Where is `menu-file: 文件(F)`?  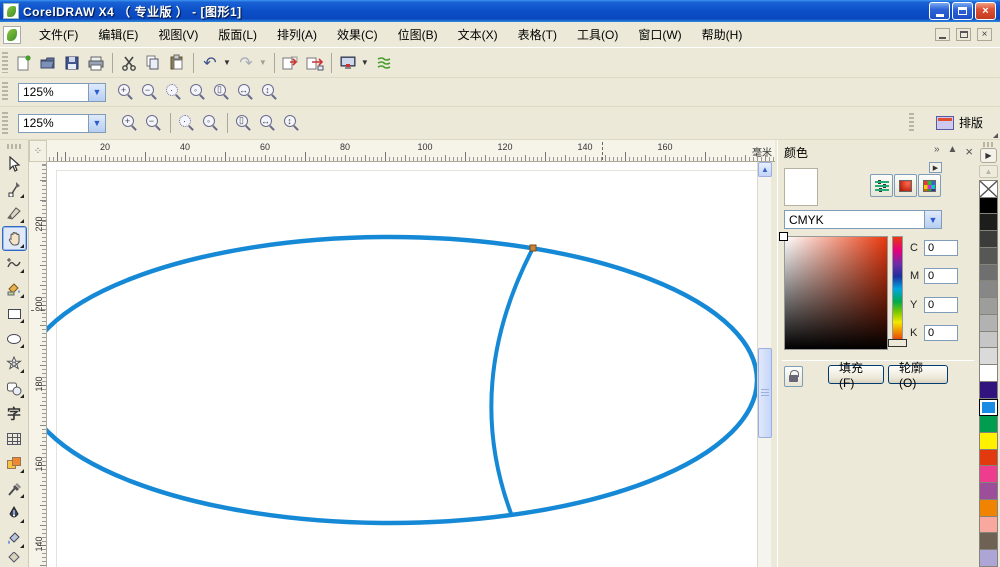
menu-file: 文件(F) is located at coordinates (58, 34).